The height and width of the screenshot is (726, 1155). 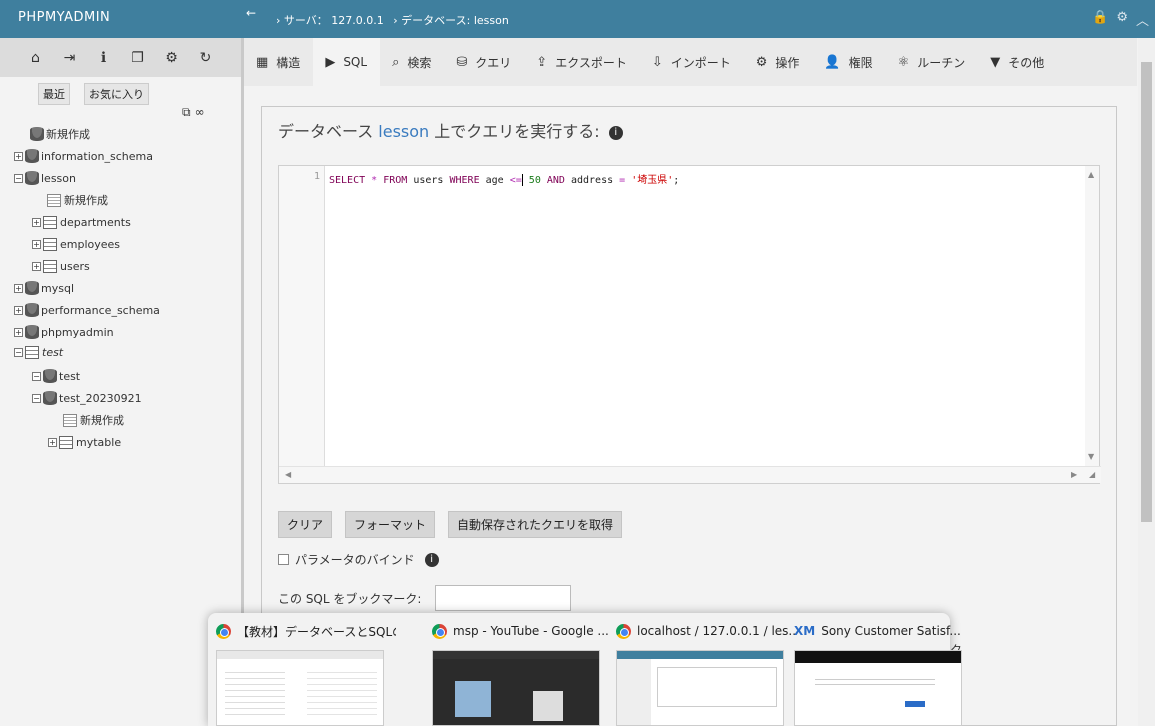 I want to click on collapse-nav-icon: ←, so click(x=251, y=13).